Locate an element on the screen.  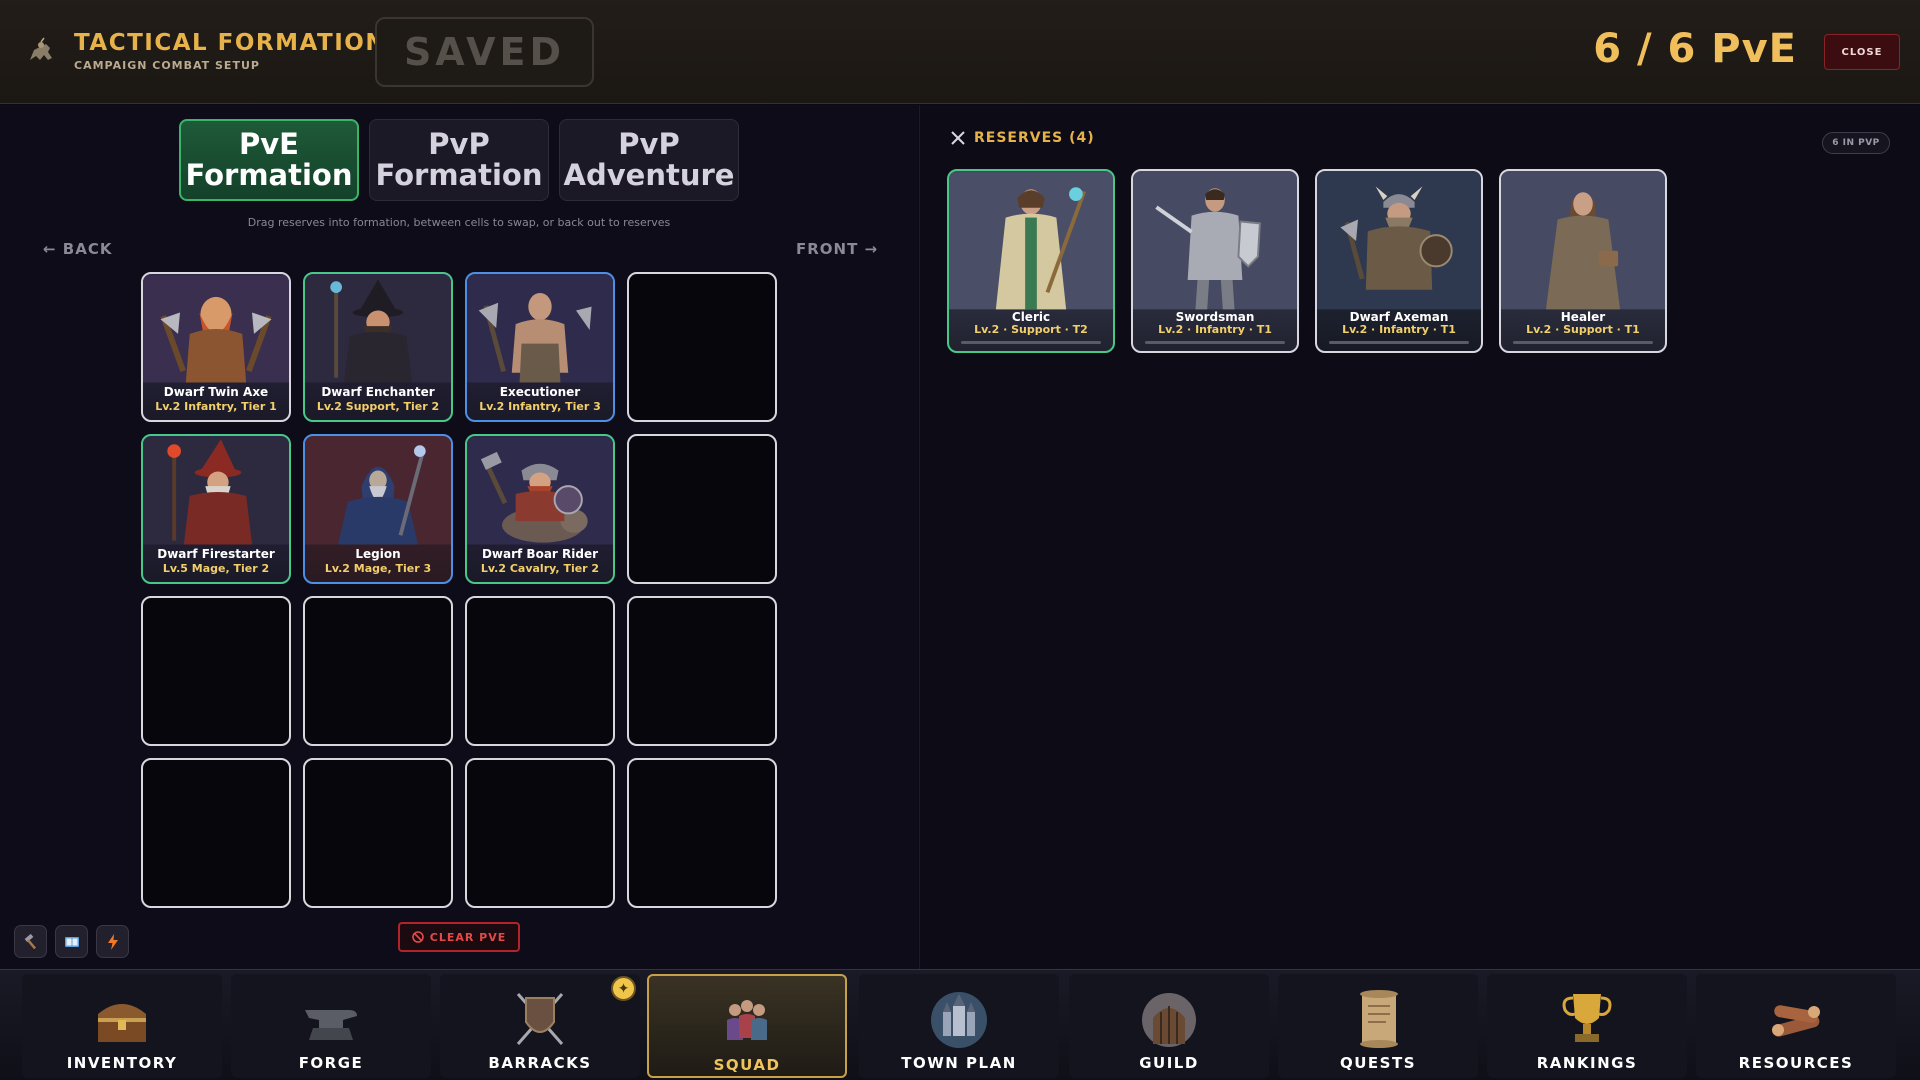
nav-label: GUILD is located at coordinates (1169, 1063).